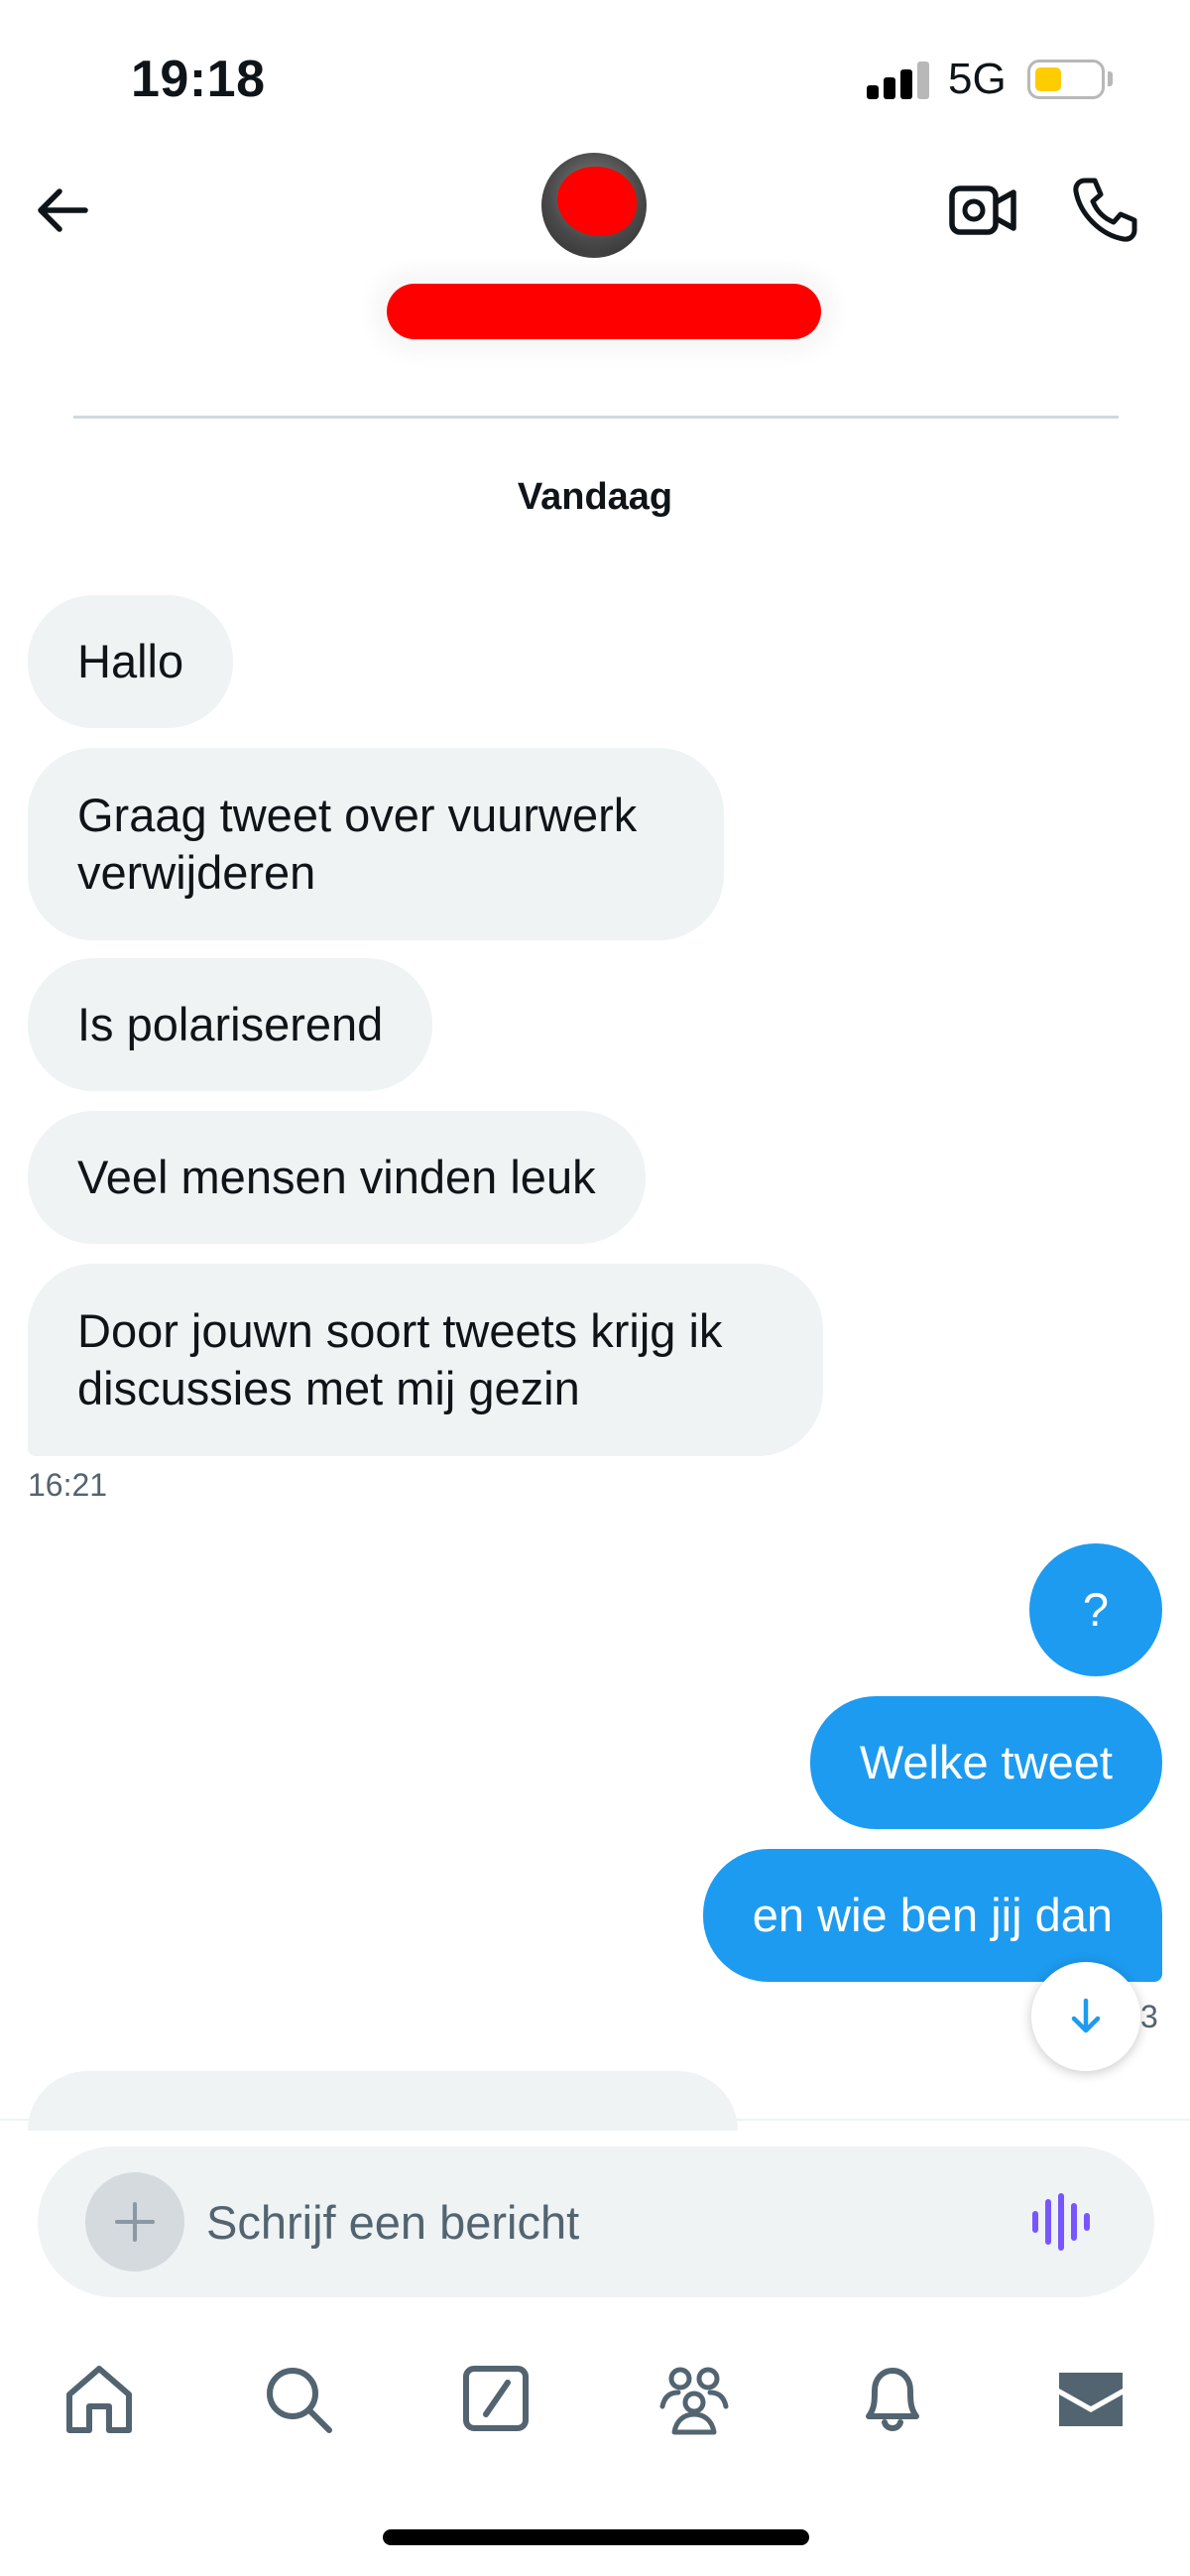 The height and width of the screenshot is (2576, 1190). What do you see at coordinates (1066, 79) in the screenshot?
I see `battery-icon` at bounding box center [1066, 79].